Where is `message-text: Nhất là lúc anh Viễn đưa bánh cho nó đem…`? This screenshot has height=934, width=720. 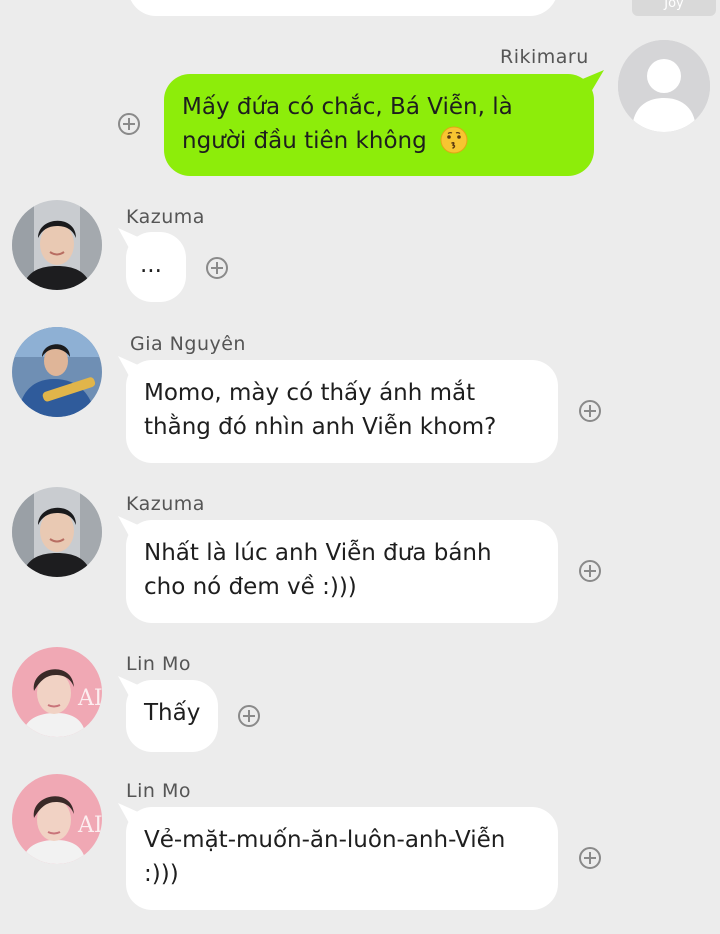
message-text: Nhất là lúc anh Viễn đưa bánh cho nó đem… is located at coordinates (318, 570).